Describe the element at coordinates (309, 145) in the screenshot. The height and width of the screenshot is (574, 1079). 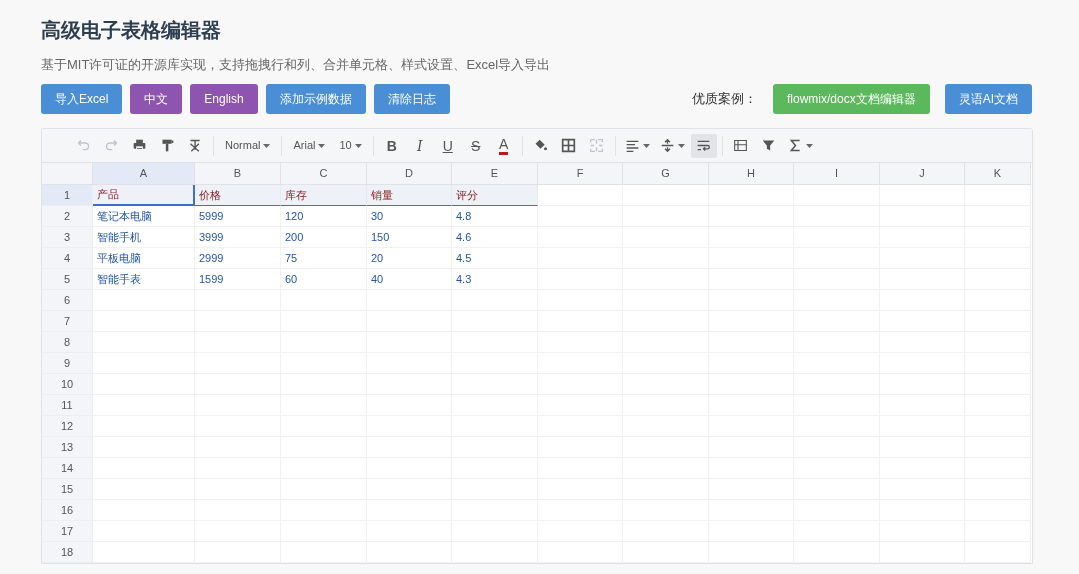
I see `toolbar-dropdown-button: Arial` at that location.